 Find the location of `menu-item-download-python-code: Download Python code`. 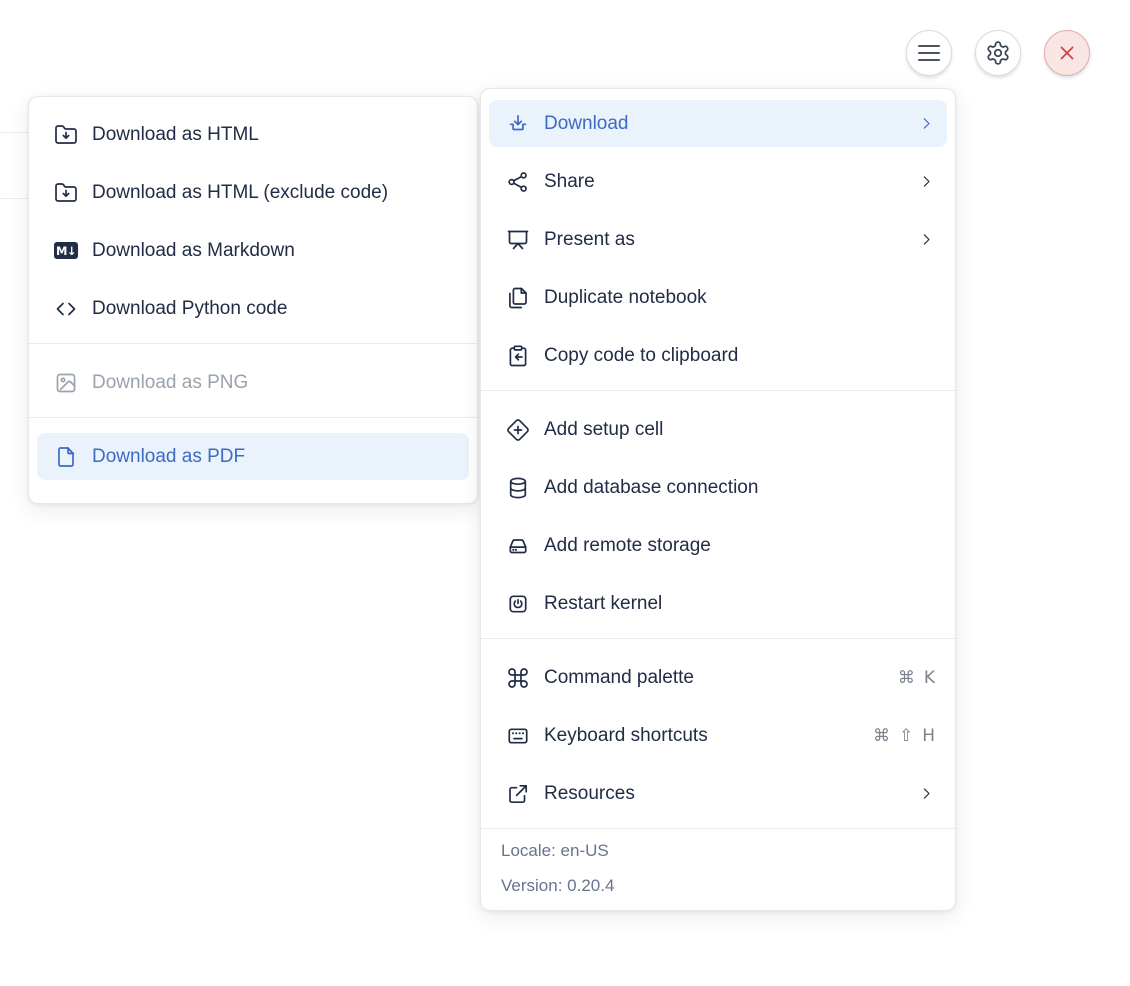

menu-item-download-python-code: Download Python code is located at coordinates (253, 308).